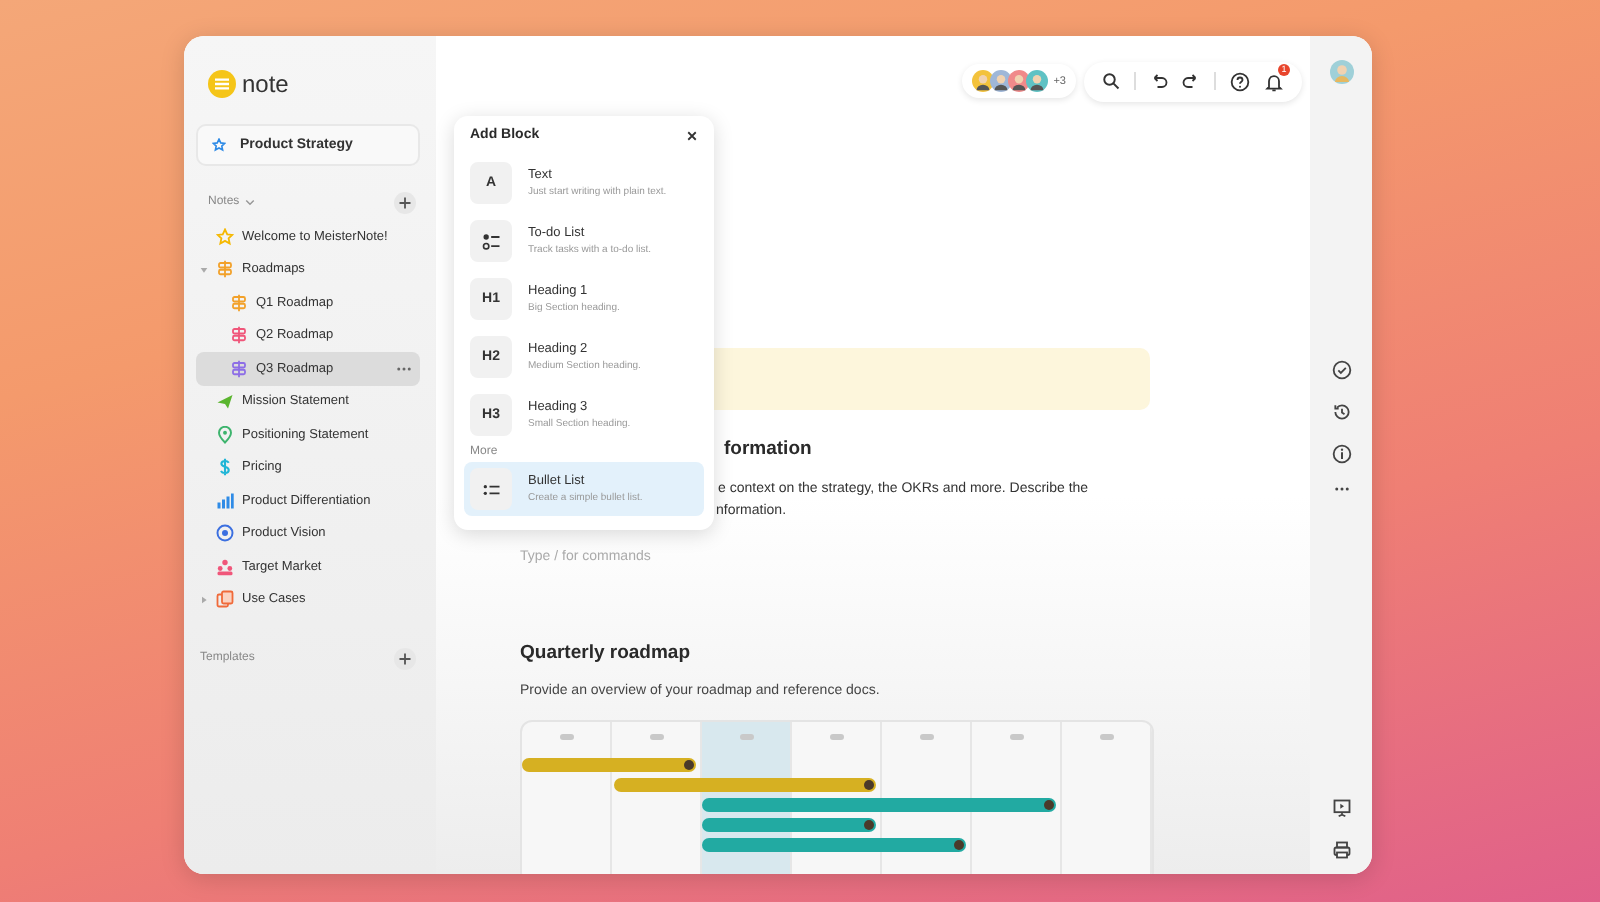 This screenshot has height=902, width=1600. I want to click on location-pin-icon, so click(225, 434).